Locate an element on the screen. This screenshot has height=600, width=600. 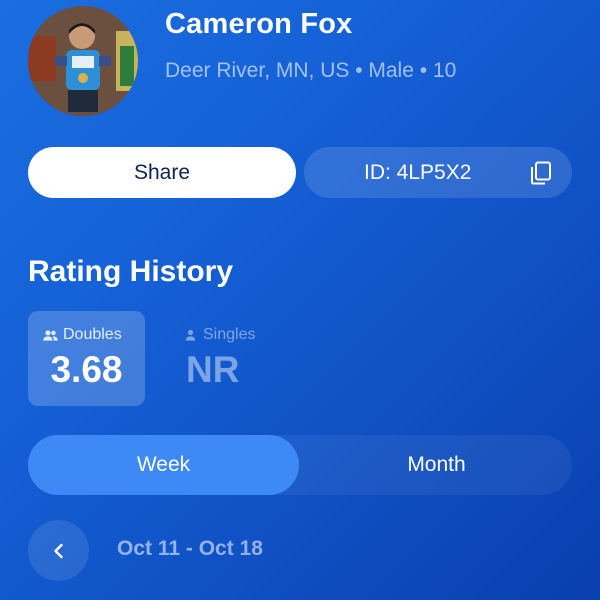
player-id-pill: ID: 4LP5X2 is located at coordinates (438, 172).